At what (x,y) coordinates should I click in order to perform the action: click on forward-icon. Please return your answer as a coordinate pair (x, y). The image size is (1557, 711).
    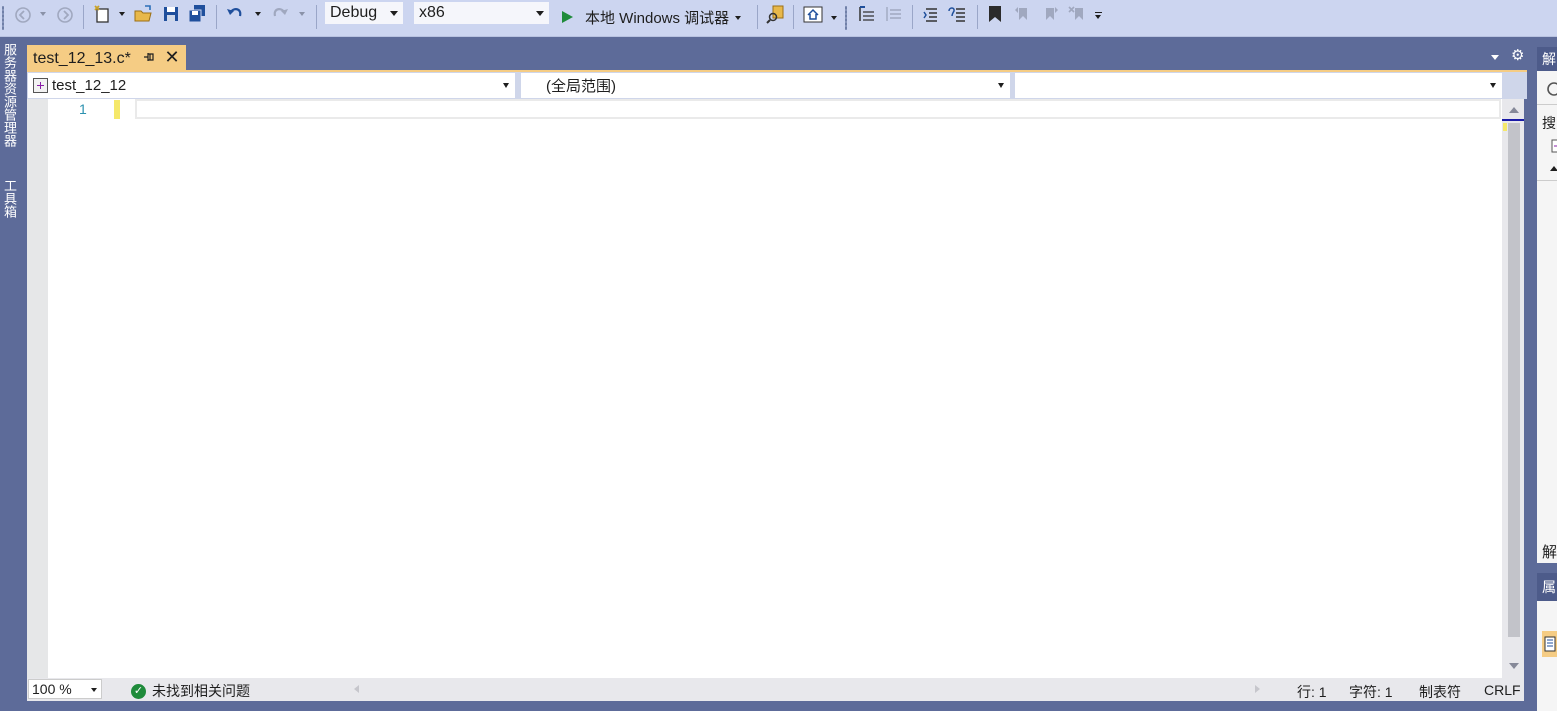
    Looking at the image, I should click on (65, 15).